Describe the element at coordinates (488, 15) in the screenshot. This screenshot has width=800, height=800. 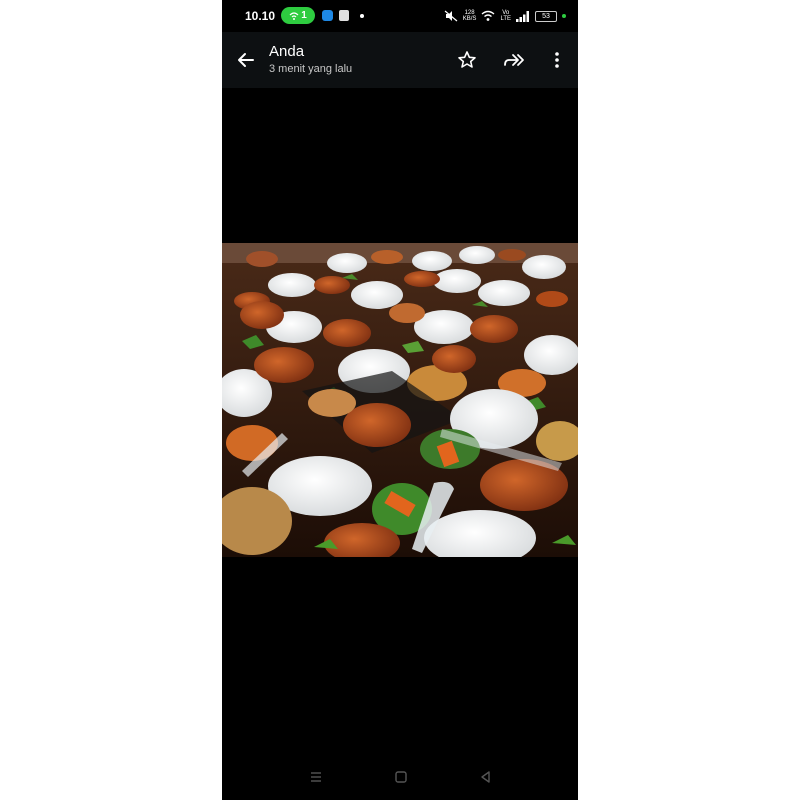
I see `wifi-icon` at that location.